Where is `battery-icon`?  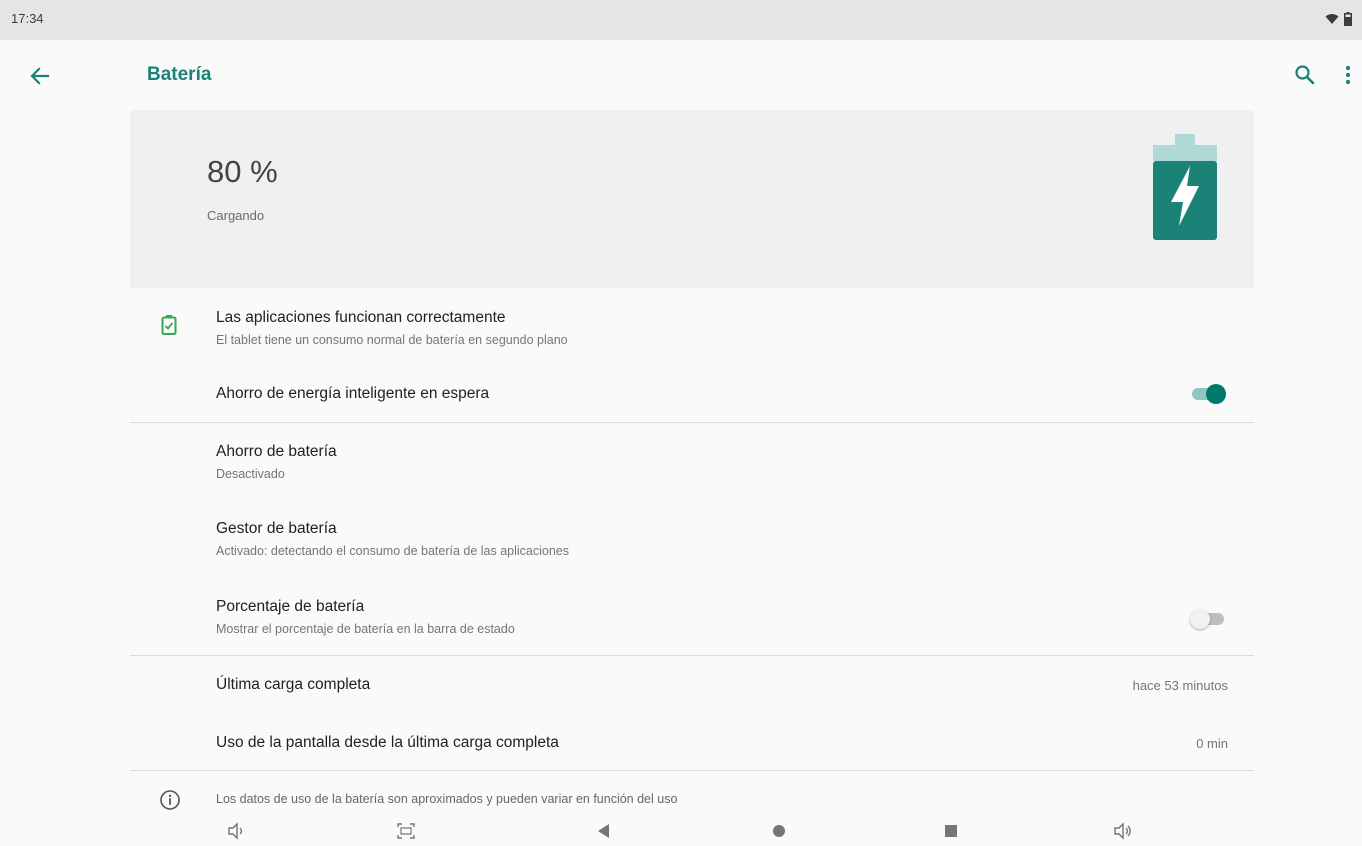
battery-icon is located at coordinates (1348, 19).